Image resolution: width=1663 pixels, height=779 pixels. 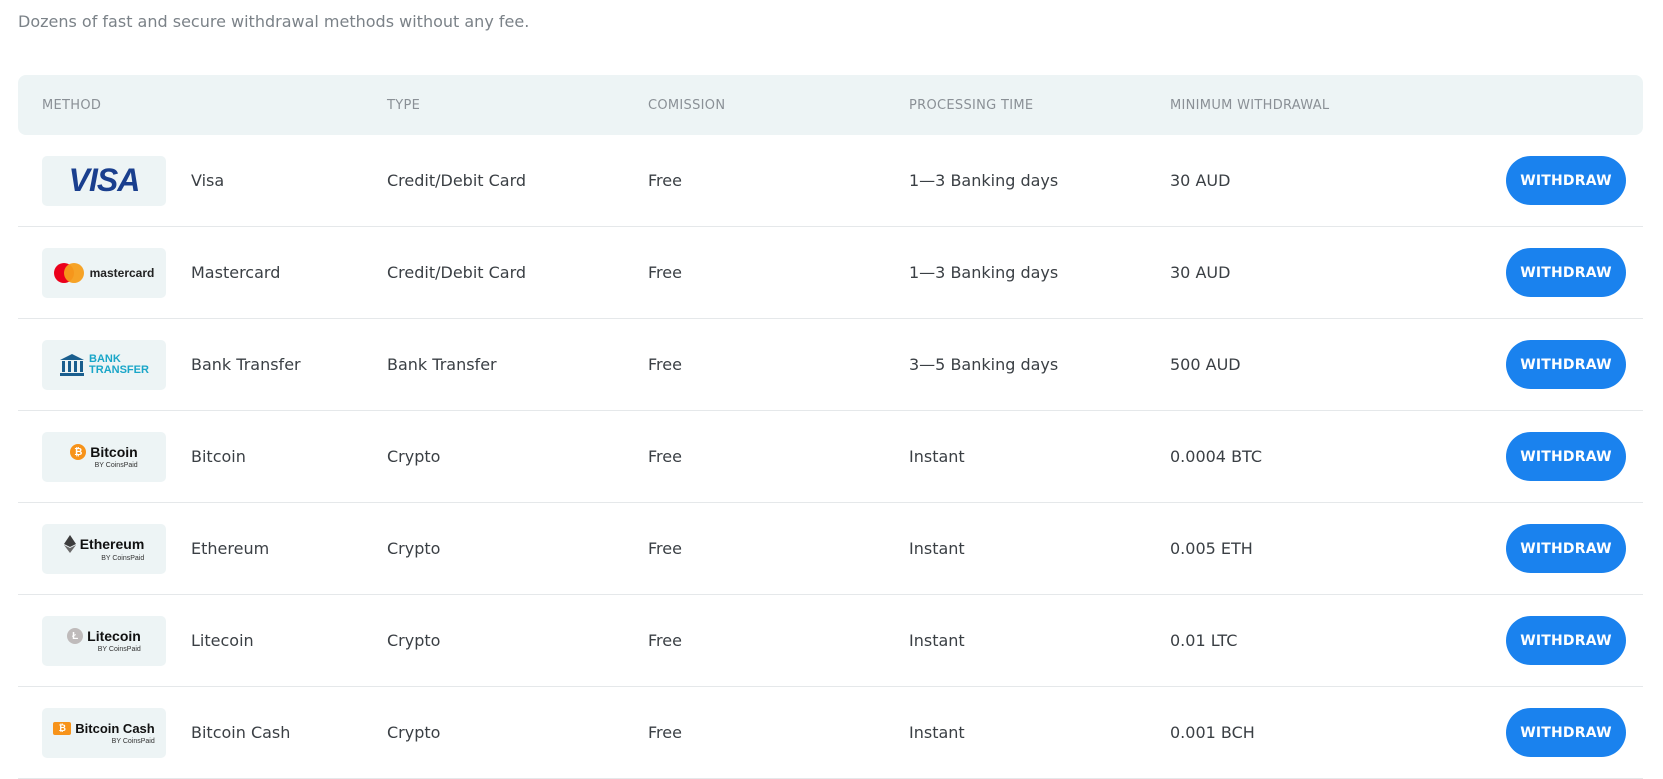 I want to click on method-minimum: 0.01 LTC, so click(x=1204, y=640).